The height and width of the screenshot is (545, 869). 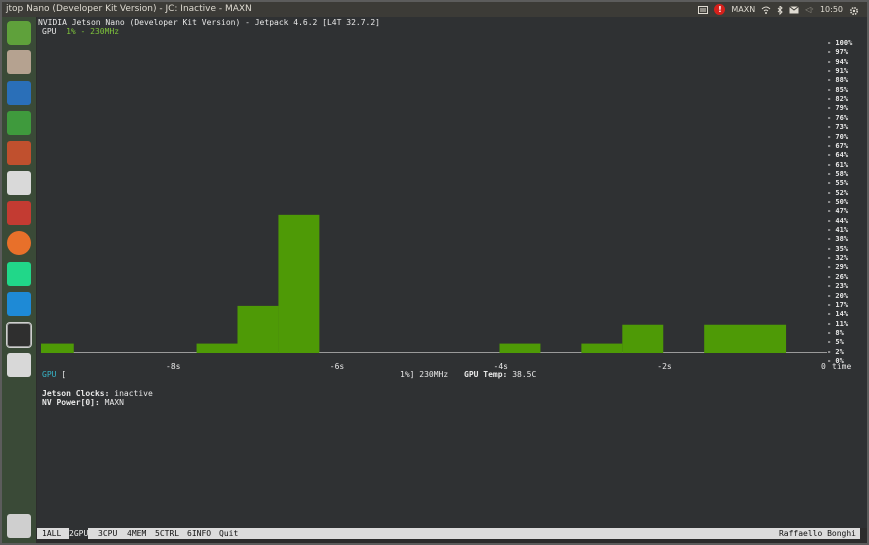 I want to click on gpu-temp: GPU Temp: 38.5C, so click(x=500, y=374).